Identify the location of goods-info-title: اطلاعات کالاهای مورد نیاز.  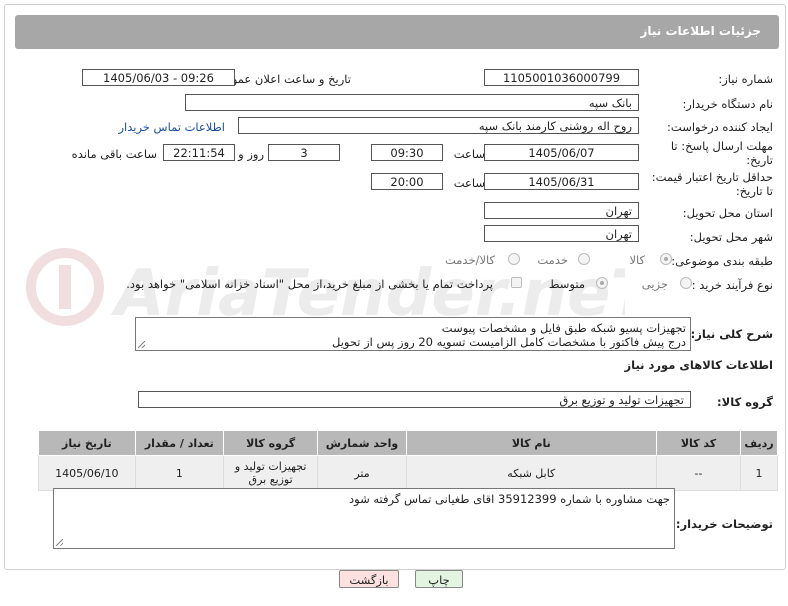
(698, 365).